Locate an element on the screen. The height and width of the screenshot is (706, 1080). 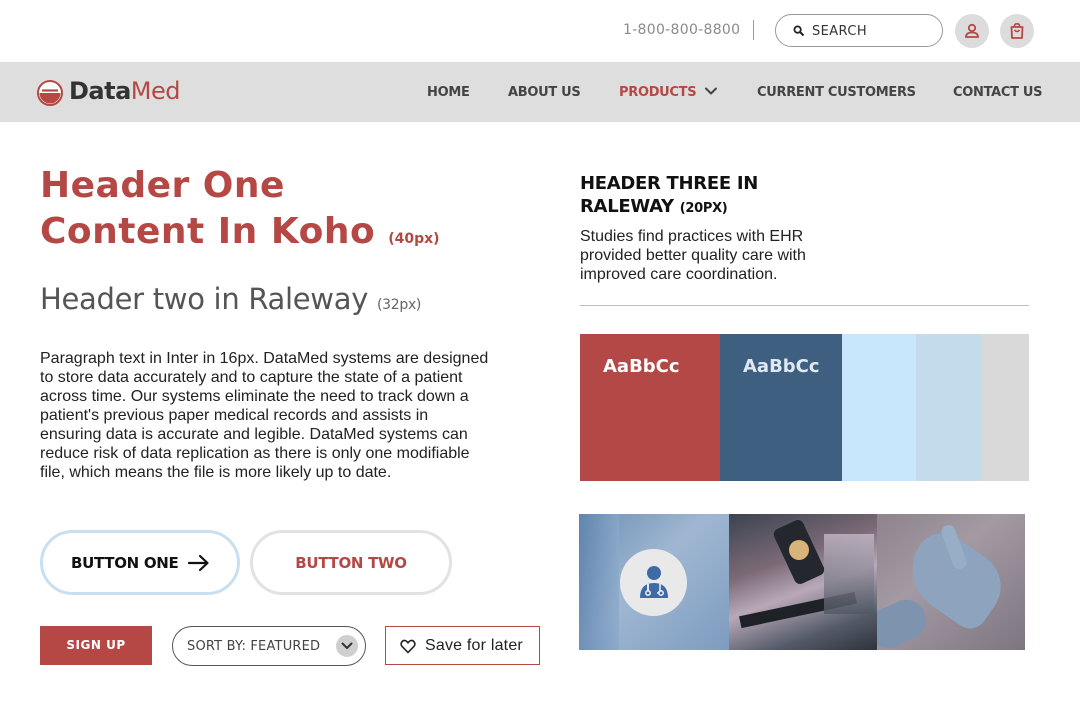
save-for-later-button: Save for later is located at coordinates (462, 645).